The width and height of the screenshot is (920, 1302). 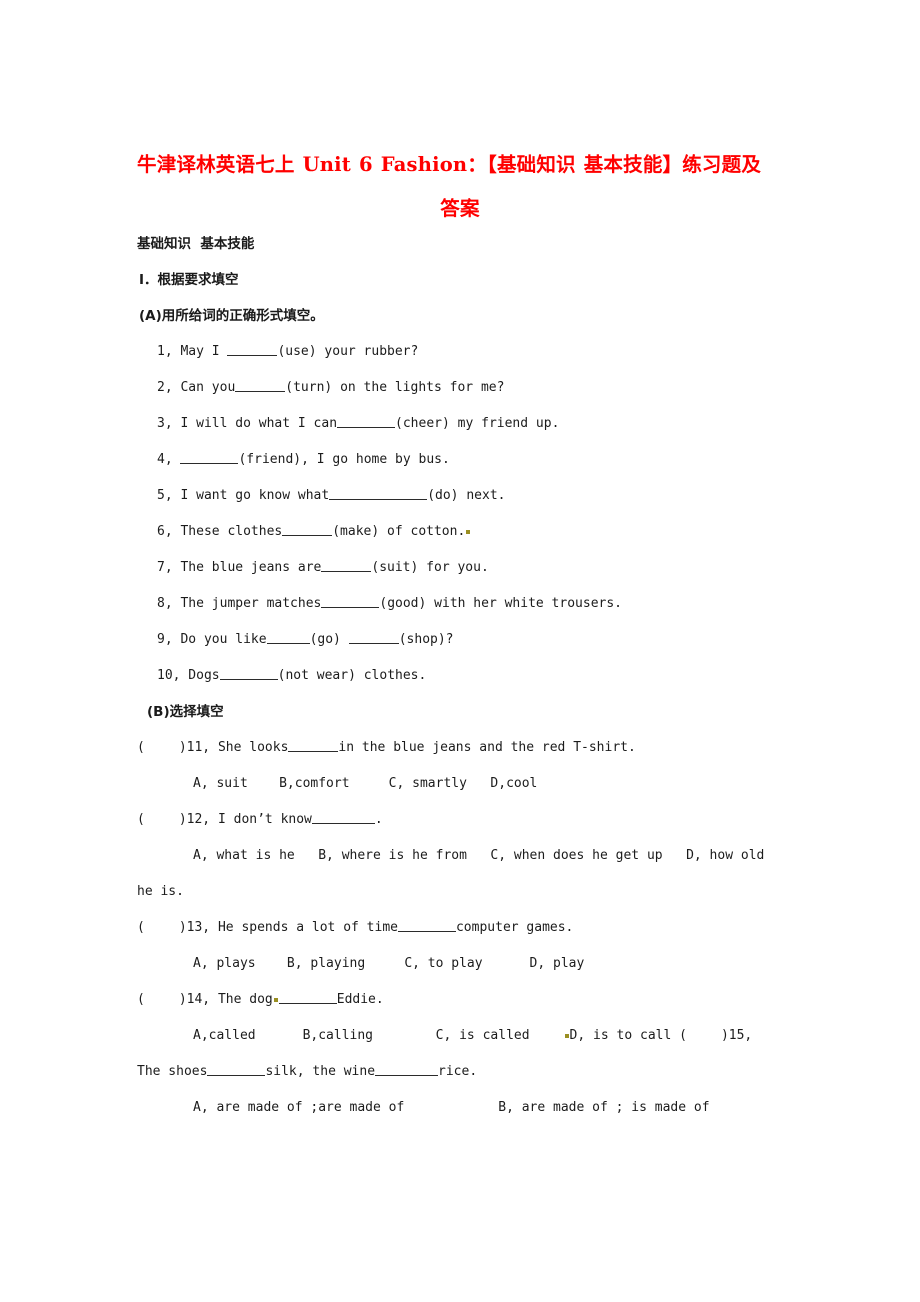 I want to click on subsection-b-heading: (B)选择填空, so click(x=185, y=712).